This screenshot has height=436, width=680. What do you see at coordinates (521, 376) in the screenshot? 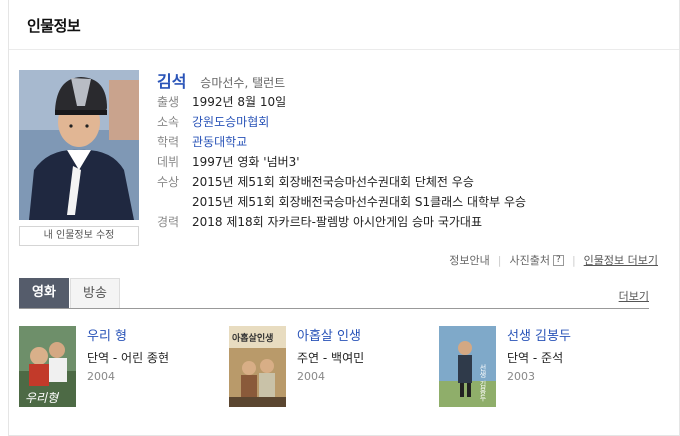
I see `movie-year: 2003` at bounding box center [521, 376].